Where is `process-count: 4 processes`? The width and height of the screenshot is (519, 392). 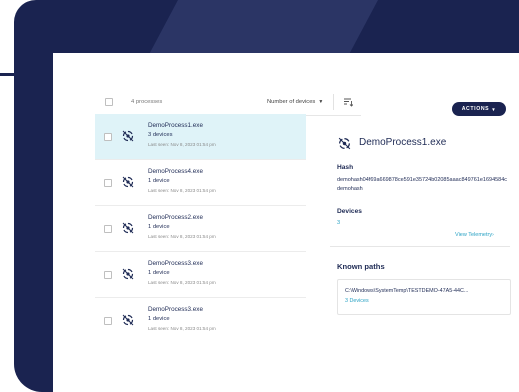 process-count: 4 processes is located at coordinates (147, 102).